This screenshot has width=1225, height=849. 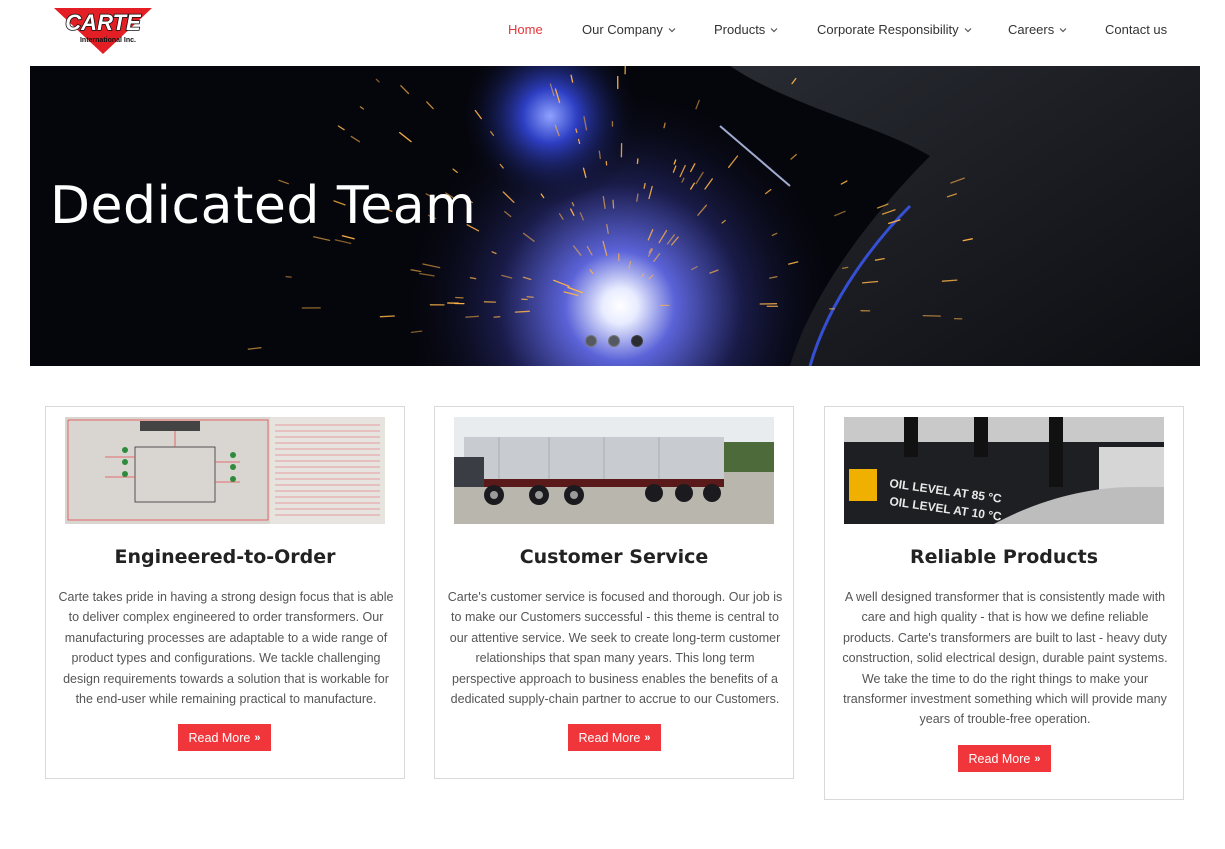 What do you see at coordinates (103, 22) in the screenshot?
I see `logo-wordmark: CARTE` at bounding box center [103, 22].